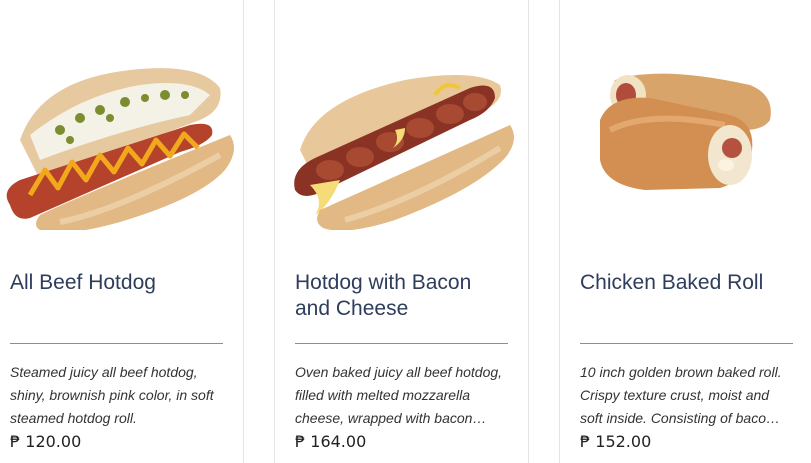 This screenshot has height=463, width=811. What do you see at coordinates (331, 441) in the screenshot?
I see `product-price: ₱ 164.00` at bounding box center [331, 441].